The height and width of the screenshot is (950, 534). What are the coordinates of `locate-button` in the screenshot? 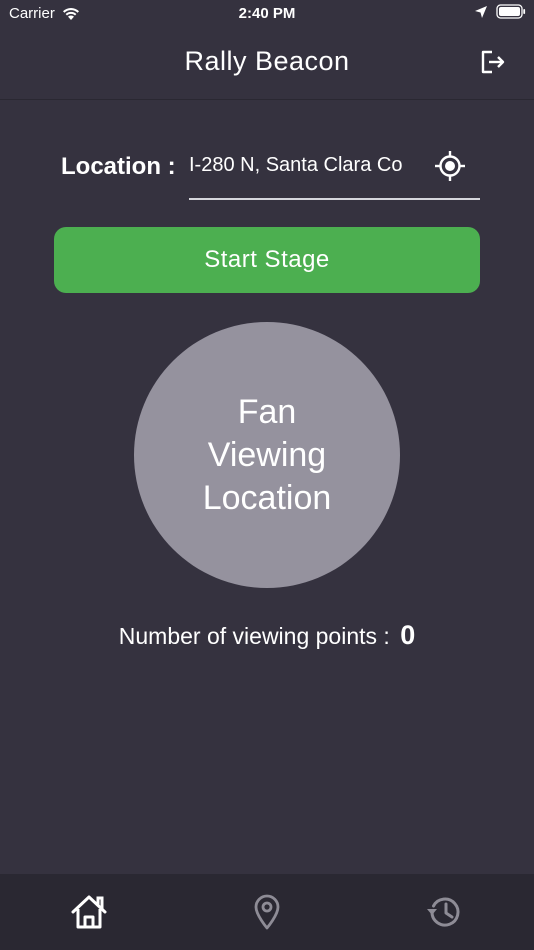 It's located at (450, 166).